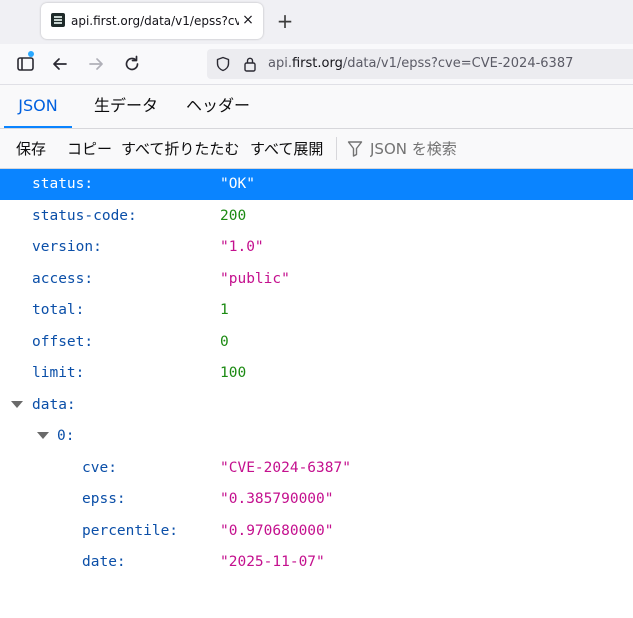 The width and height of the screenshot is (633, 618). I want to click on copy-button: コピー, so click(89, 148).